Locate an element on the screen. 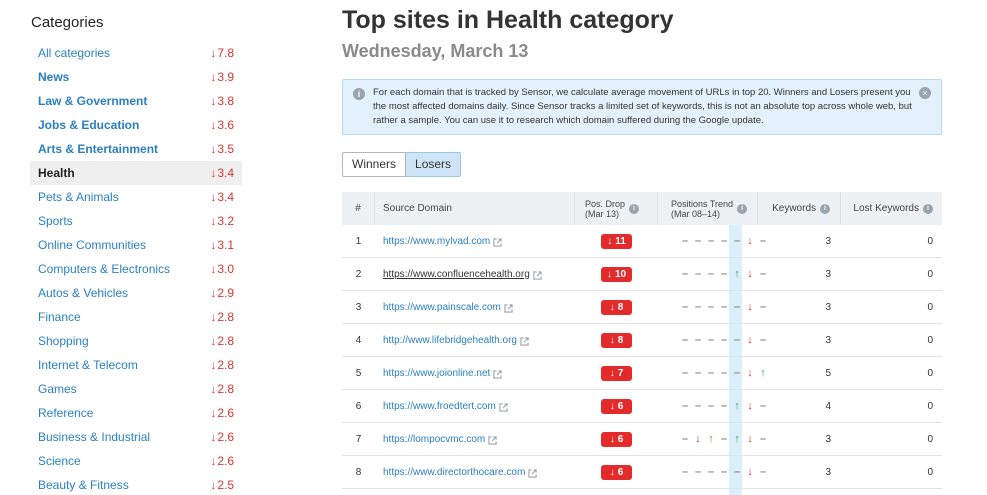  sidebar-item: Jobs & Education ↓ 3.6 is located at coordinates (136, 125).